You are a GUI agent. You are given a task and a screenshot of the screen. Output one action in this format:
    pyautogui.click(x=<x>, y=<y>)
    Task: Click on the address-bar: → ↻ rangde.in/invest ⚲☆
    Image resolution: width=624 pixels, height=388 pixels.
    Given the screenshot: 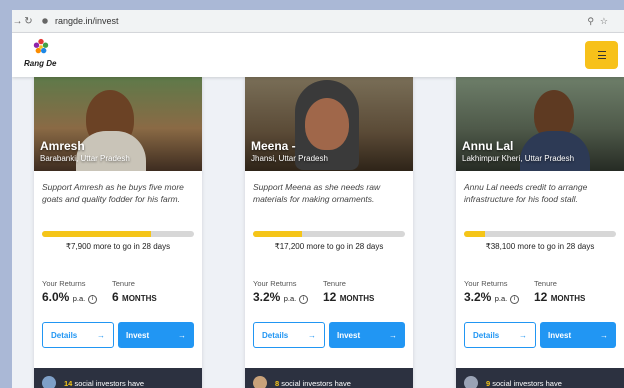 What is the action you would take?
    pyautogui.click(x=318, y=21)
    